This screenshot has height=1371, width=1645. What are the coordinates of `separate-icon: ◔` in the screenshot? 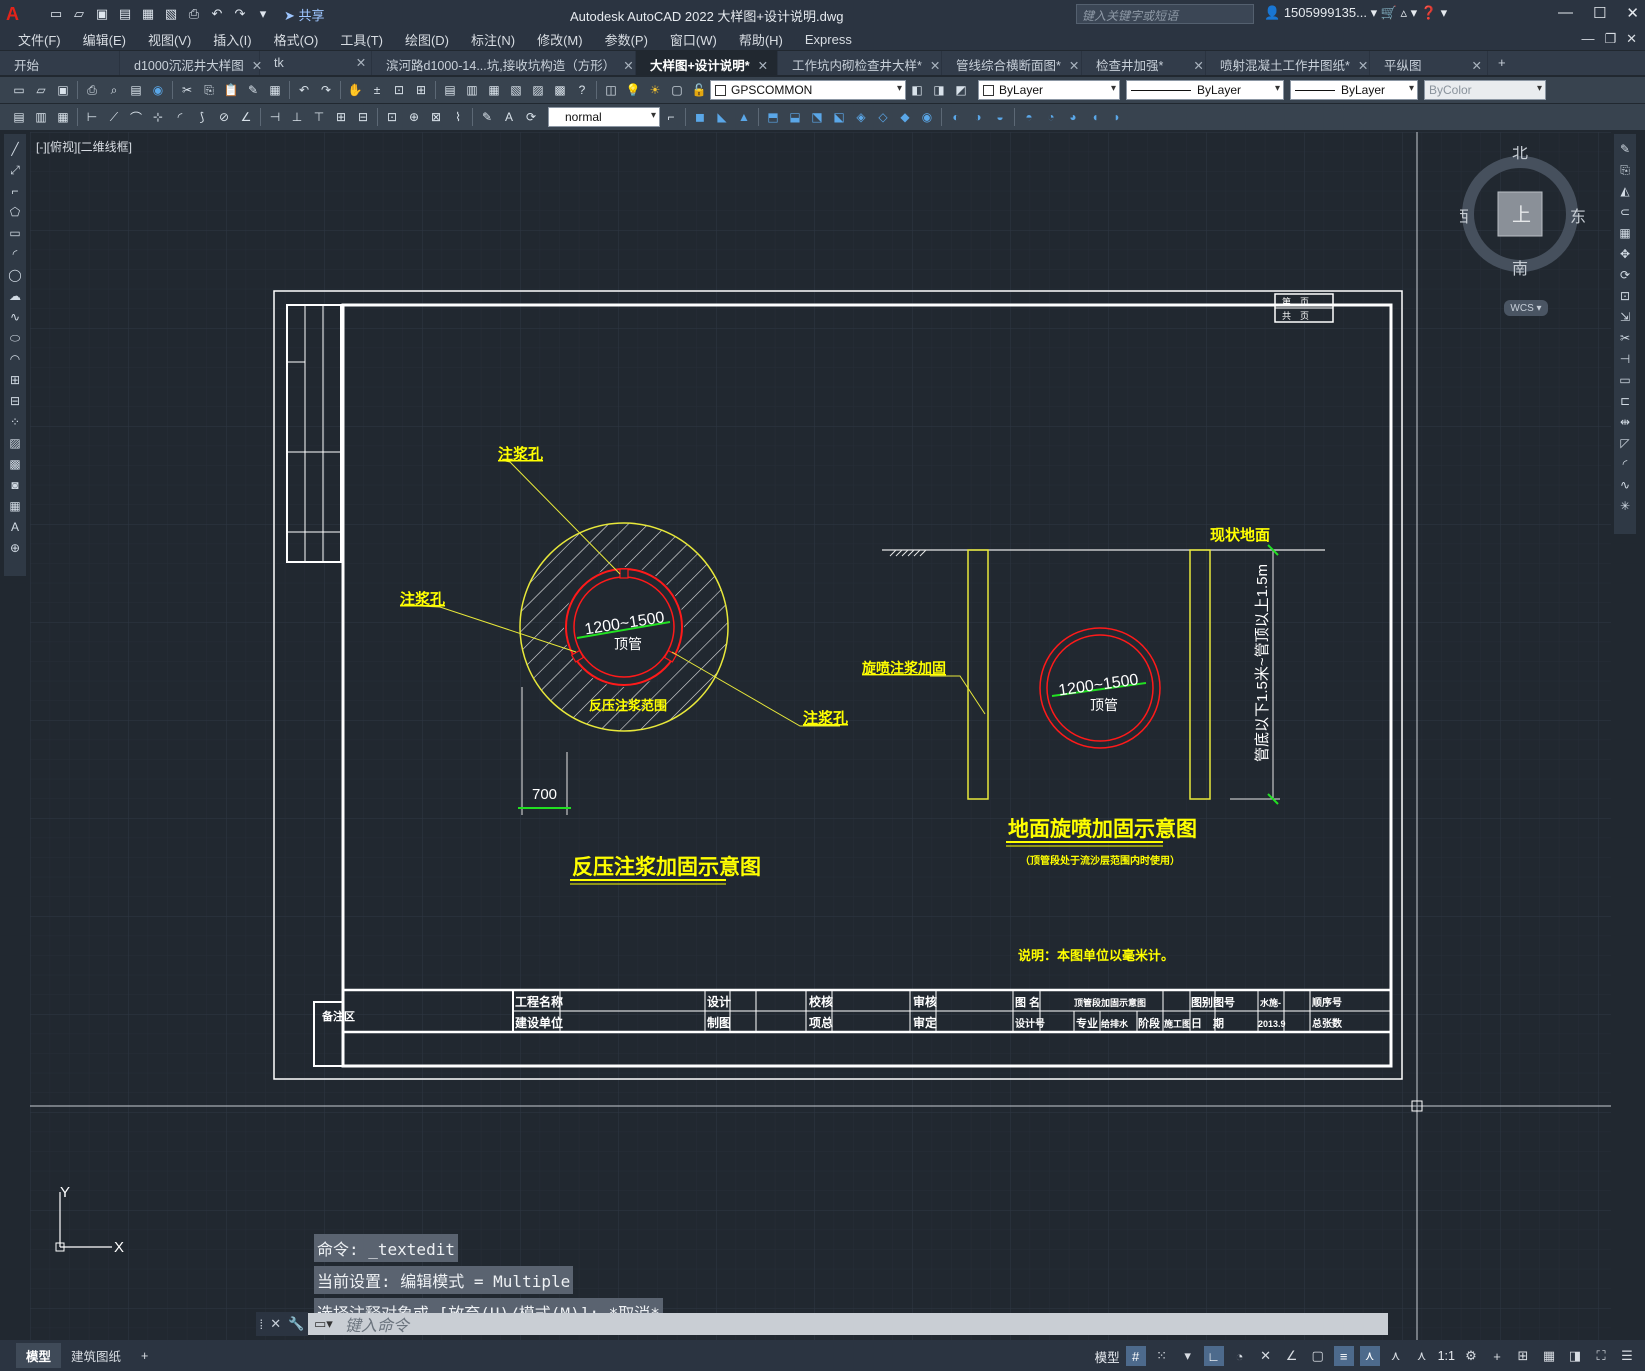 It's located at (1051, 117).